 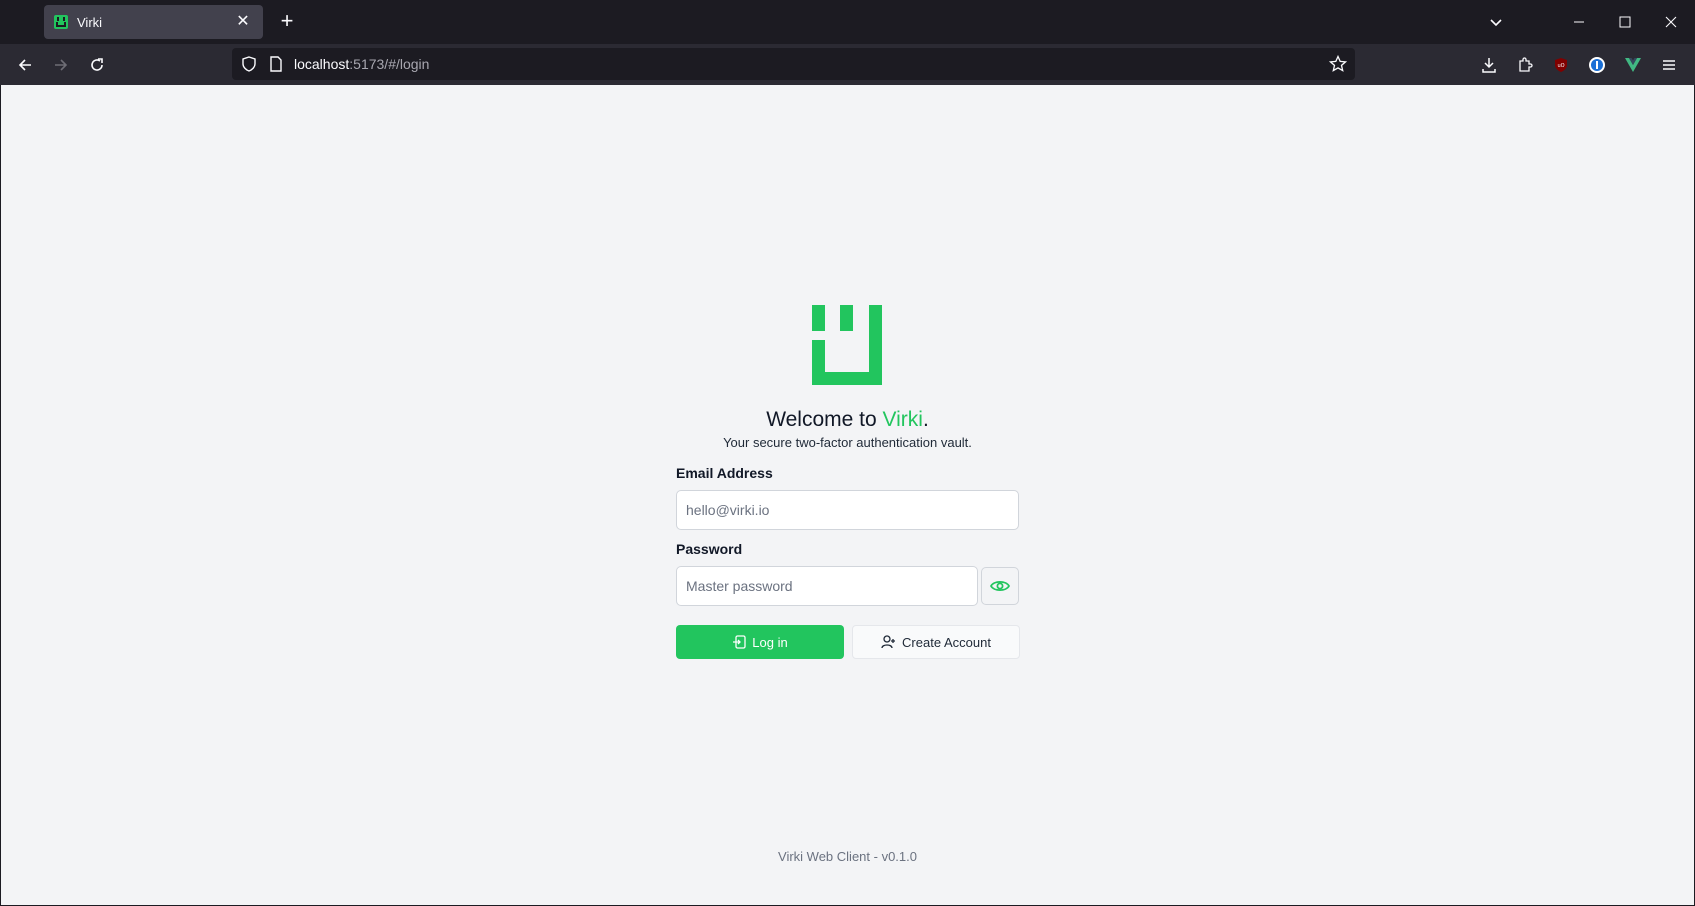 I want to click on menu-hamburger-icon, so click(x=1669, y=65).